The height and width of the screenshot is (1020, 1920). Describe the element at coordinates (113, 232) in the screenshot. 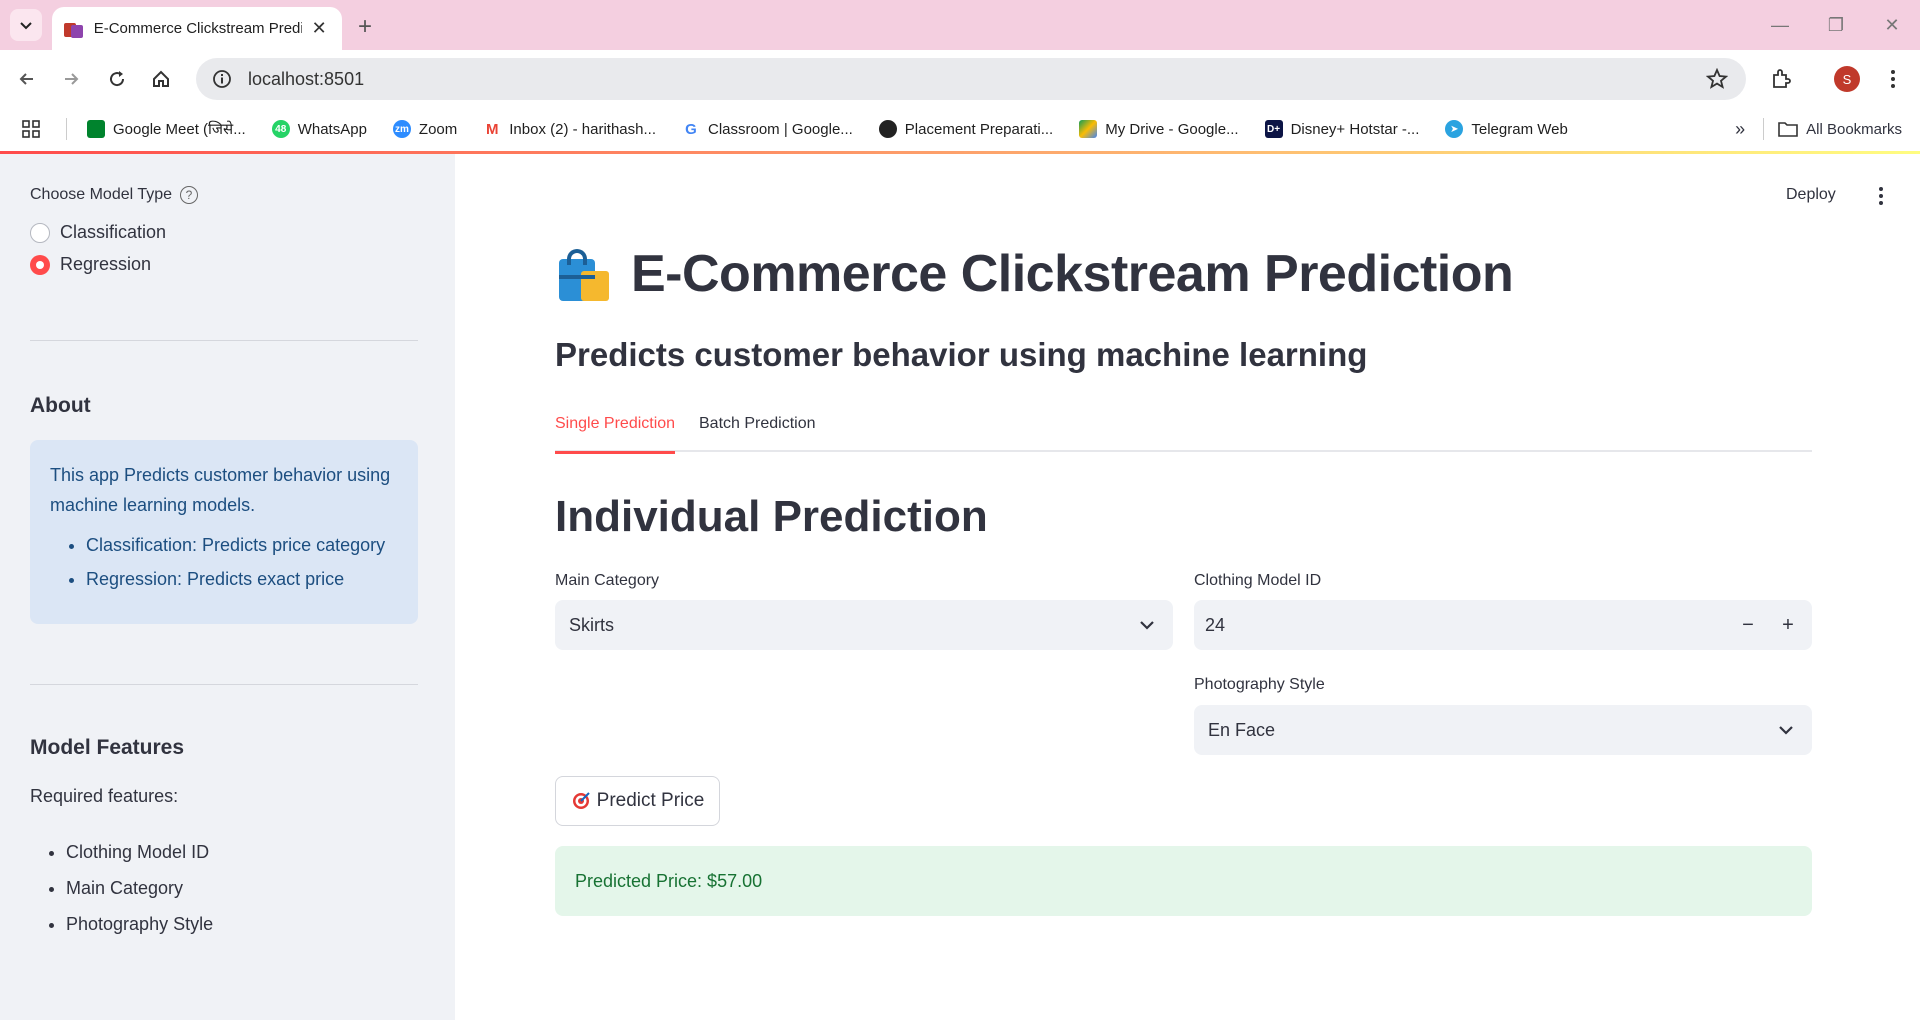

I see `radio-label: Classification` at that location.